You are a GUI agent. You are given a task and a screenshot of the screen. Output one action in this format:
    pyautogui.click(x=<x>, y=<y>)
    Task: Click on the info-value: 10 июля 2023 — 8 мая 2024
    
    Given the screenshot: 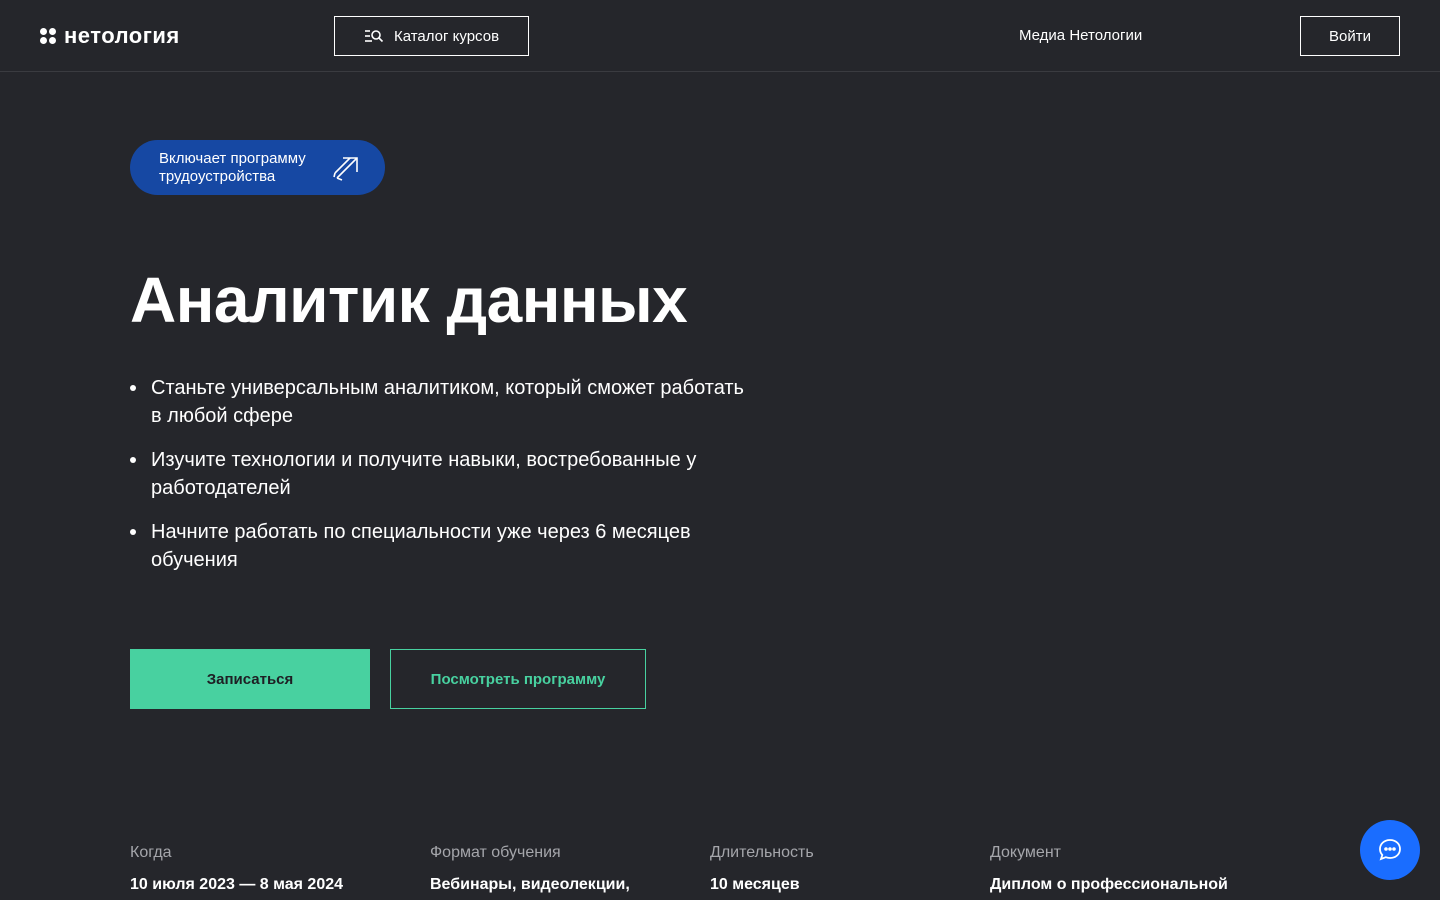 What is the action you would take?
    pyautogui.click(x=237, y=884)
    